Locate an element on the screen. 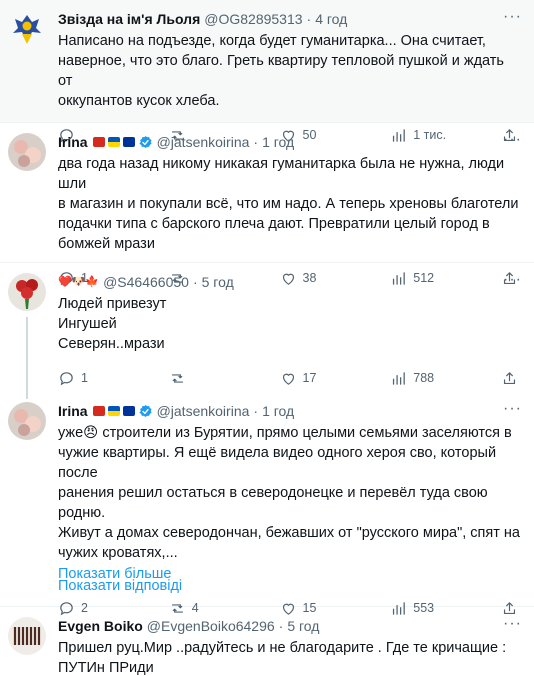 The width and height of the screenshot is (534, 676). retweet-icon is located at coordinates (177, 378).